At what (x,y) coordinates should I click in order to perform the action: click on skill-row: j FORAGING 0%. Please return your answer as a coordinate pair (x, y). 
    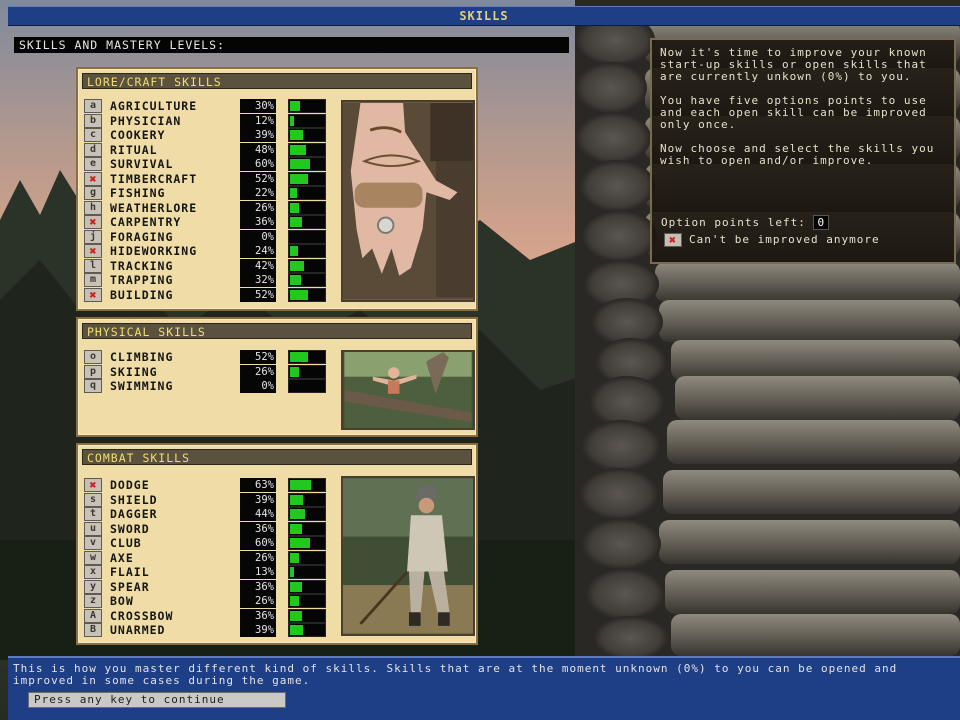
    Looking at the image, I should click on (209, 236).